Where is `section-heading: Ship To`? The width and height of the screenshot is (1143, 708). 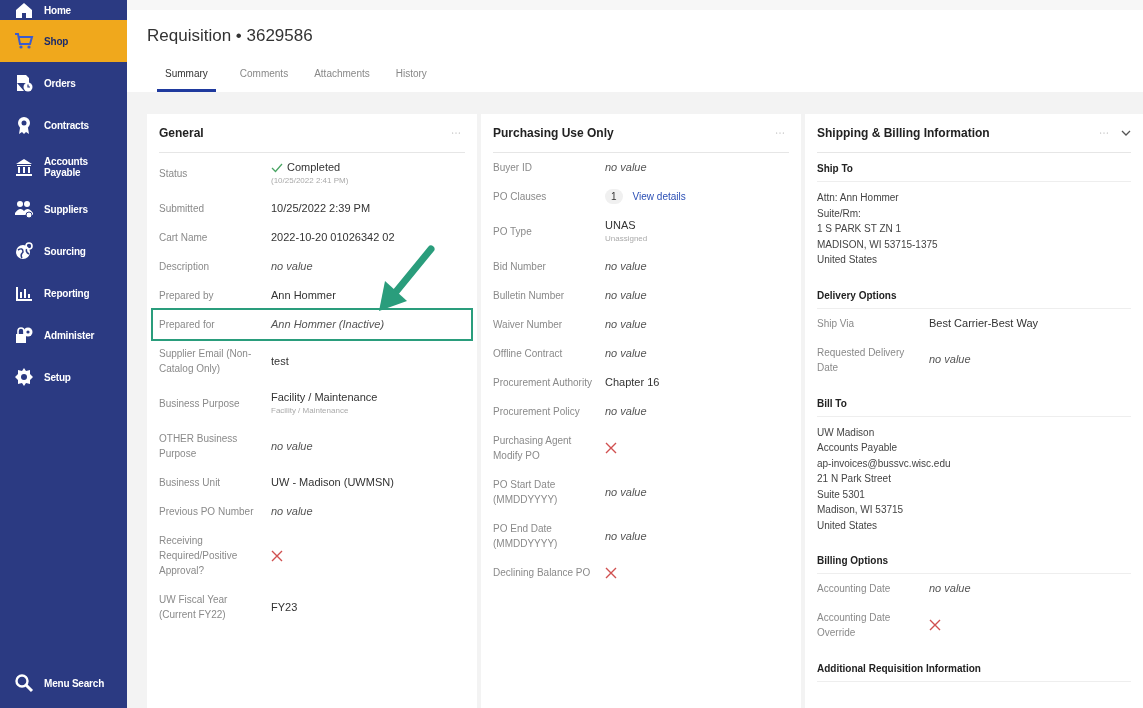
section-heading: Ship To is located at coordinates (974, 167).